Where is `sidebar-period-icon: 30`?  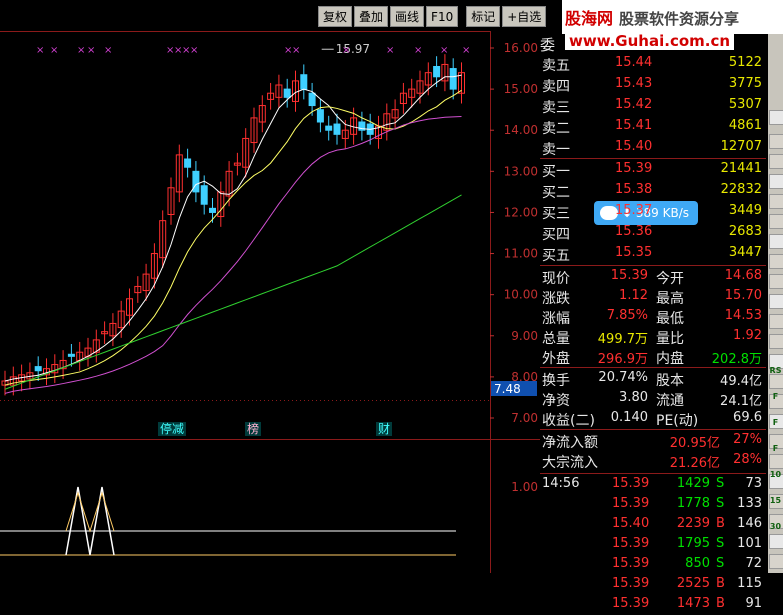 sidebar-period-icon: 30 is located at coordinates (775, 526).